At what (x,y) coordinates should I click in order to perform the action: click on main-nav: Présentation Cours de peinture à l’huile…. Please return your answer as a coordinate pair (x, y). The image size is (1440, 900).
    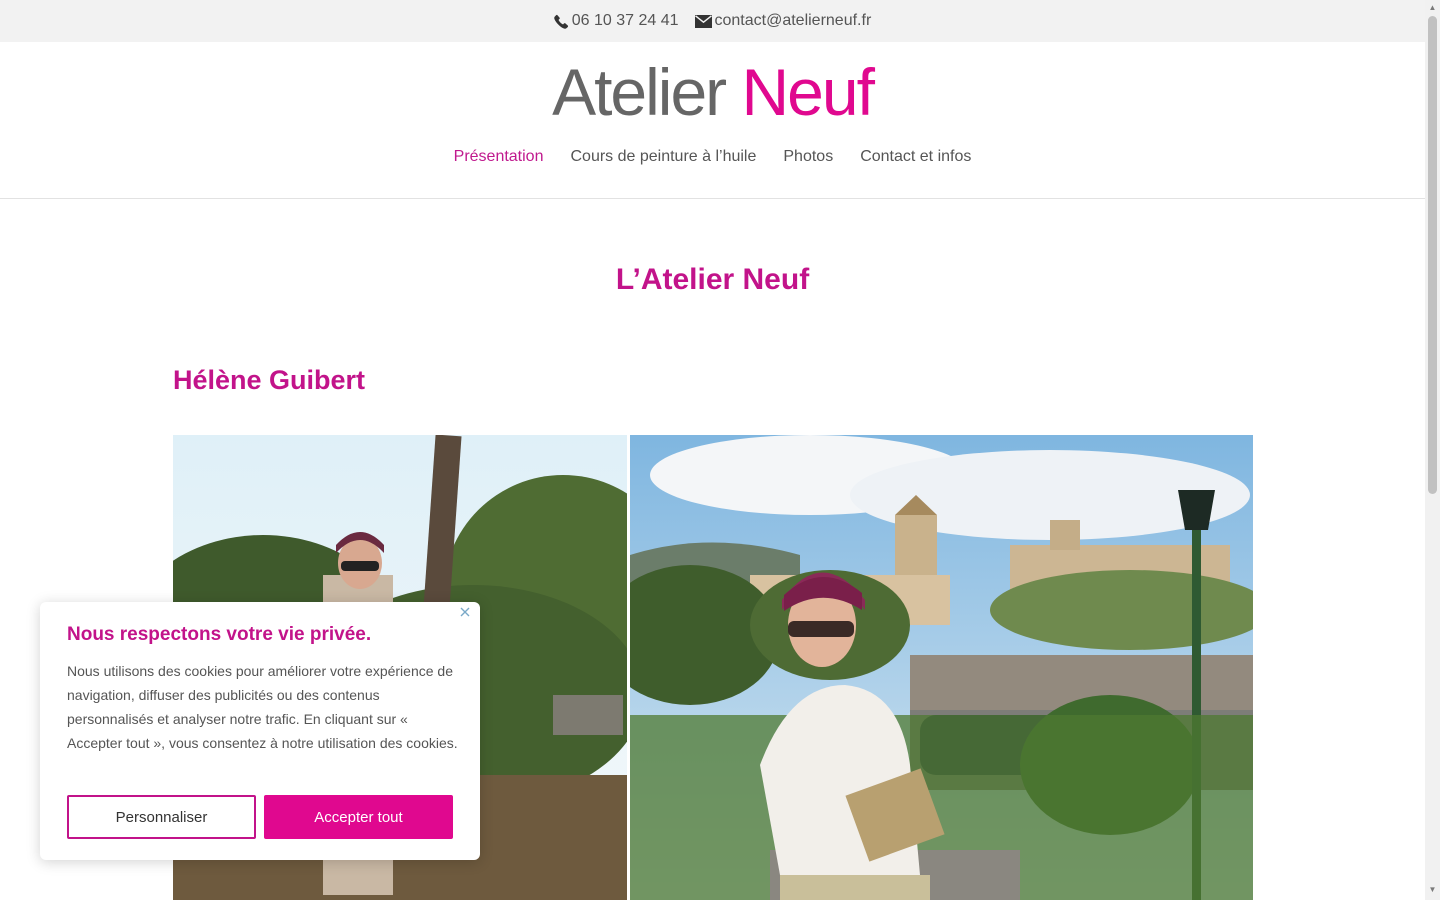
    Looking at the image, I should click on (712, 157).